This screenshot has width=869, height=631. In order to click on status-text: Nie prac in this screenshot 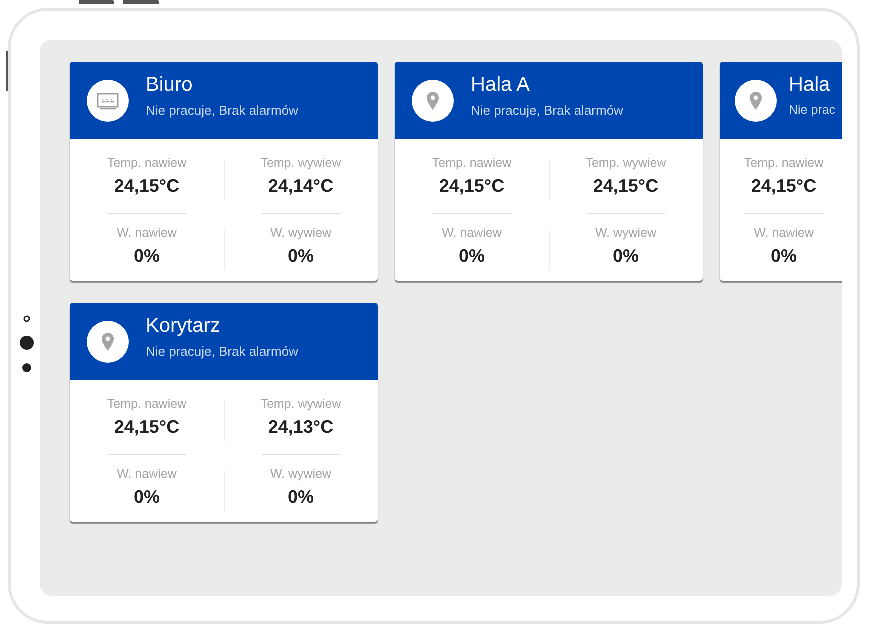, I will do `click(812, 110)`.